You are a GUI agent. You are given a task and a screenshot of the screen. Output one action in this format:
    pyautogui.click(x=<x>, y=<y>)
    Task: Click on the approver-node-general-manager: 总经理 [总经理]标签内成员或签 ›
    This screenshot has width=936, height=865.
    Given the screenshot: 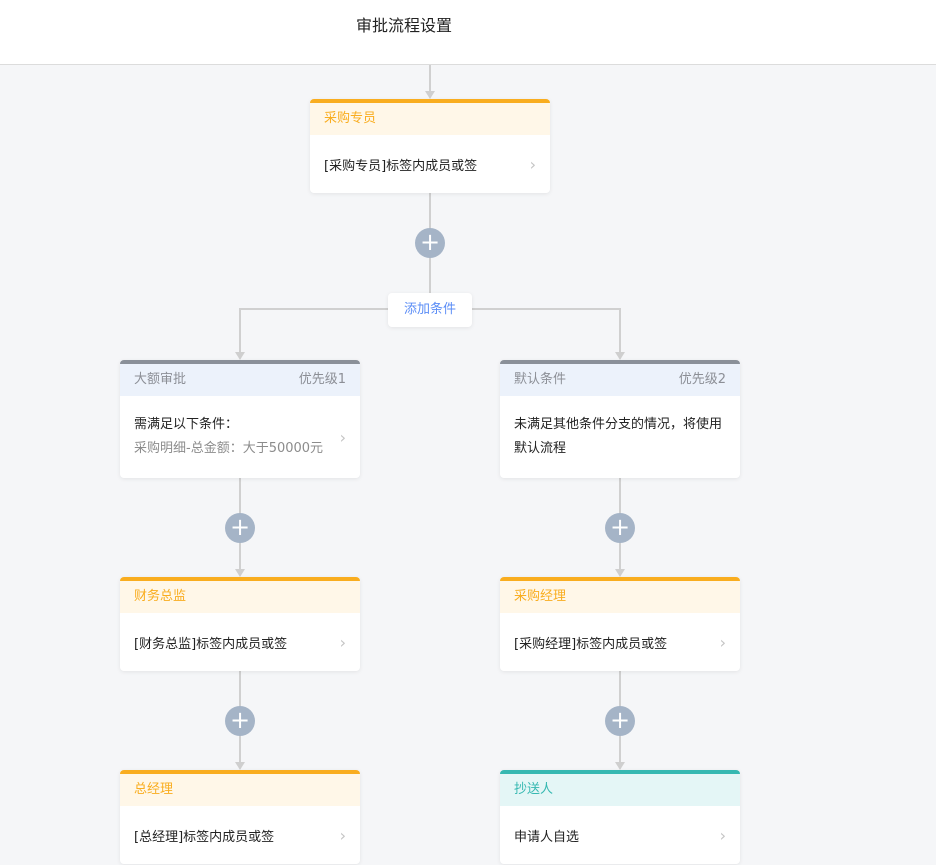 What is the action you would take?
    pyautogui.click(x=240, y=817)
    